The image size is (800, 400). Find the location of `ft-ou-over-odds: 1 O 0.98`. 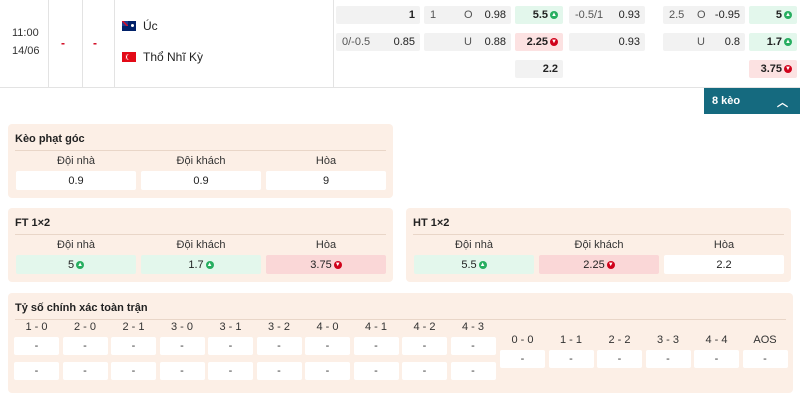

ft-ou-over-odds: 1 O 0.98 is located at coordinates (467, 15).